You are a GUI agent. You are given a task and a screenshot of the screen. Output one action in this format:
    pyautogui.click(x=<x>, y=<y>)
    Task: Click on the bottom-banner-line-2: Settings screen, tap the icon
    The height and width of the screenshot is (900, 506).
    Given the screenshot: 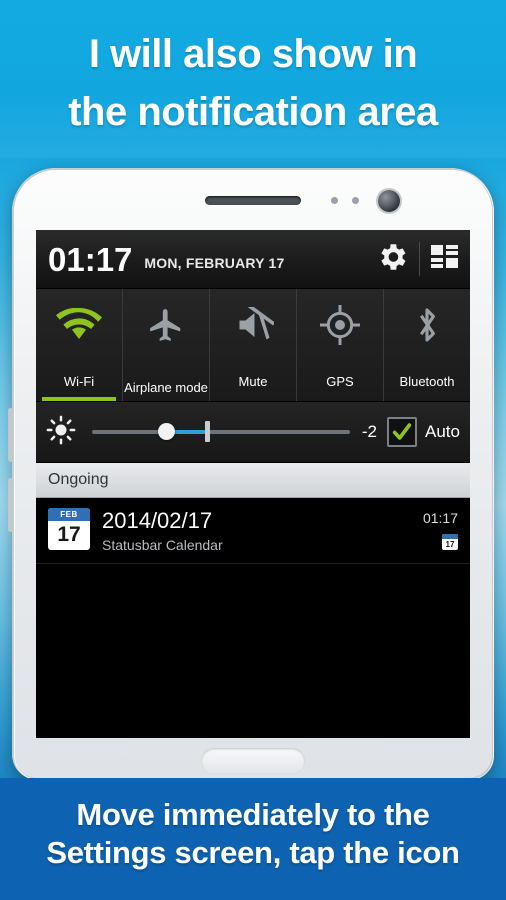 What is the action you would take?
    pyautogui.click(x=253, y=852)
    